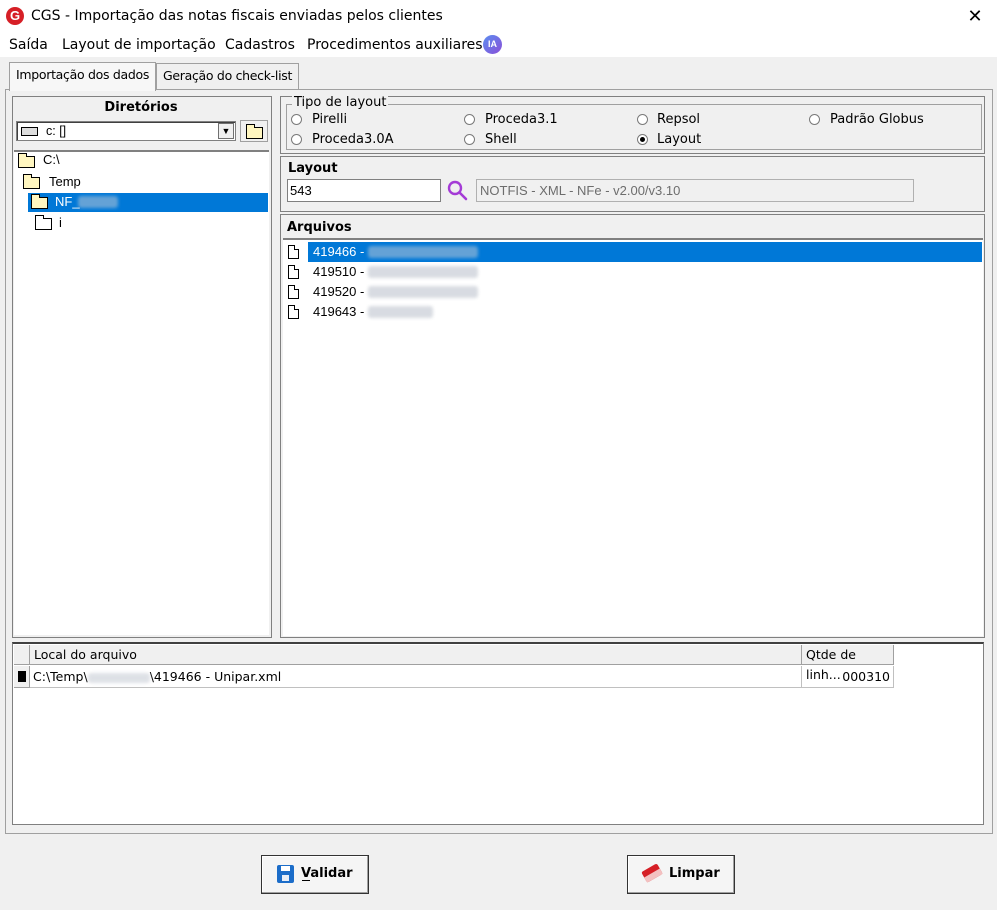 The image size is (997, 910). Describe the element at coordinates (338, 291) in the screenshot. I see `list-item: 419520 -` at that location.